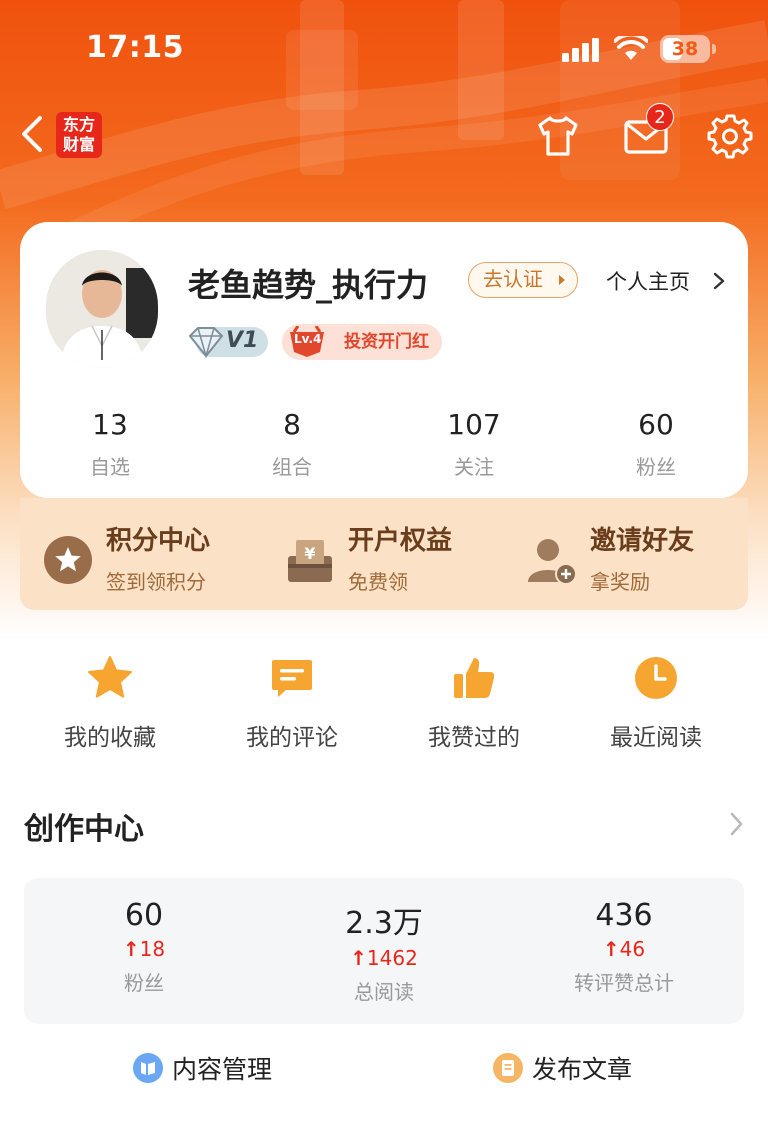  What do you see at coordinates (384, 923) in the screenshot?
I see `creator-stat-value: 2.3万` at bounding box center [384, 923].